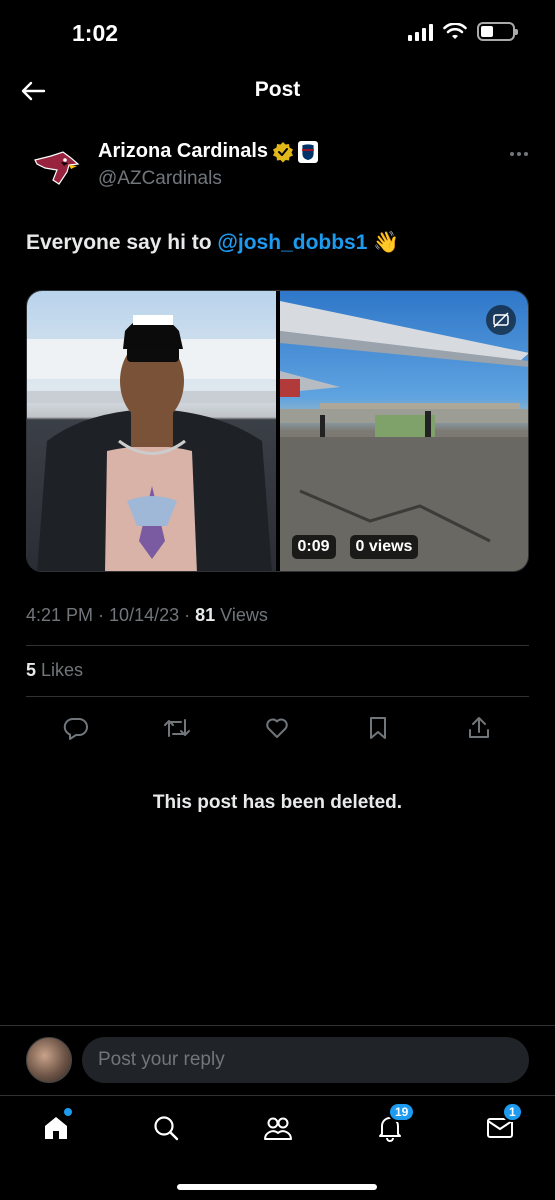 The height and width of the screenshot is (1200, 555). I want to click on reply-icon, so click(76, 728).